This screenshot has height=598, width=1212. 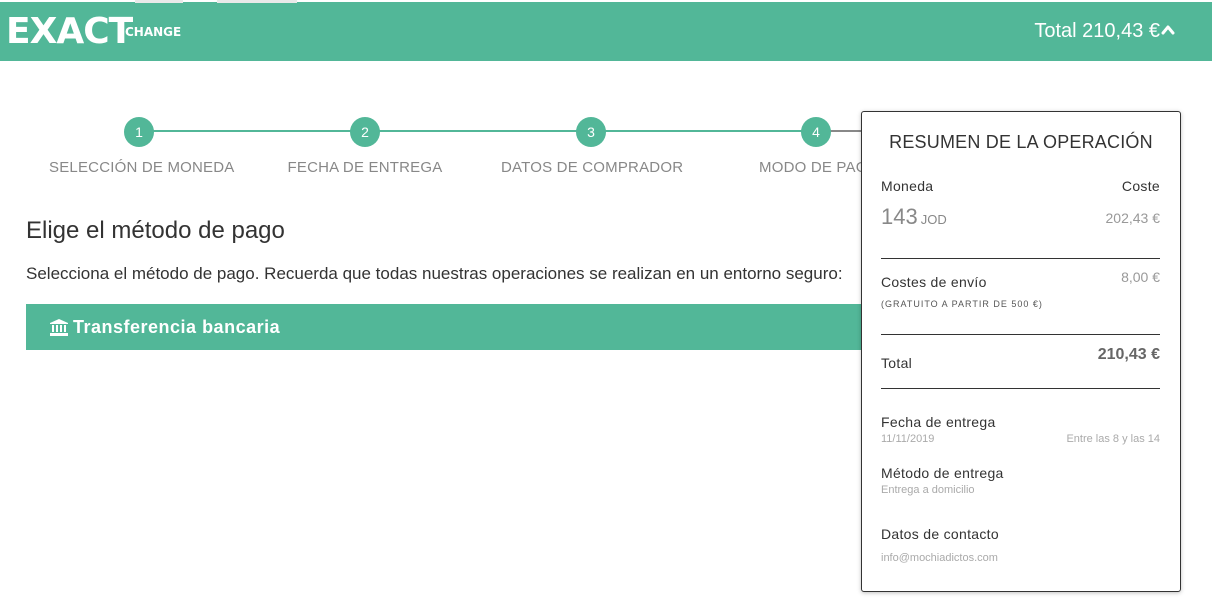 I want to click on currency-label: Moneda, so click(x=907, y=186).